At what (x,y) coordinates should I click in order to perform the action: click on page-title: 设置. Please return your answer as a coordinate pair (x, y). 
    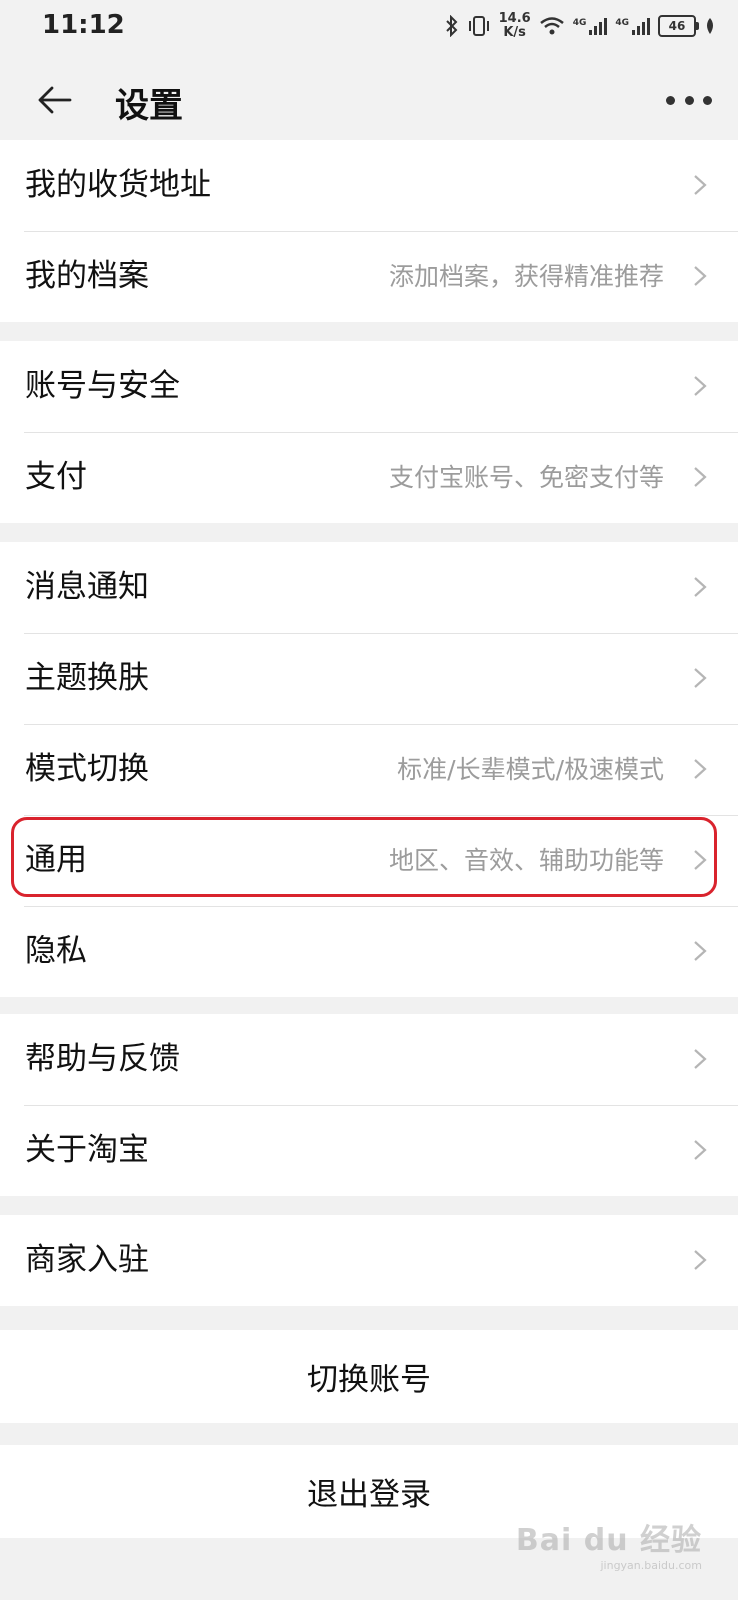
    Looking at the image, I should click on (149, 106).